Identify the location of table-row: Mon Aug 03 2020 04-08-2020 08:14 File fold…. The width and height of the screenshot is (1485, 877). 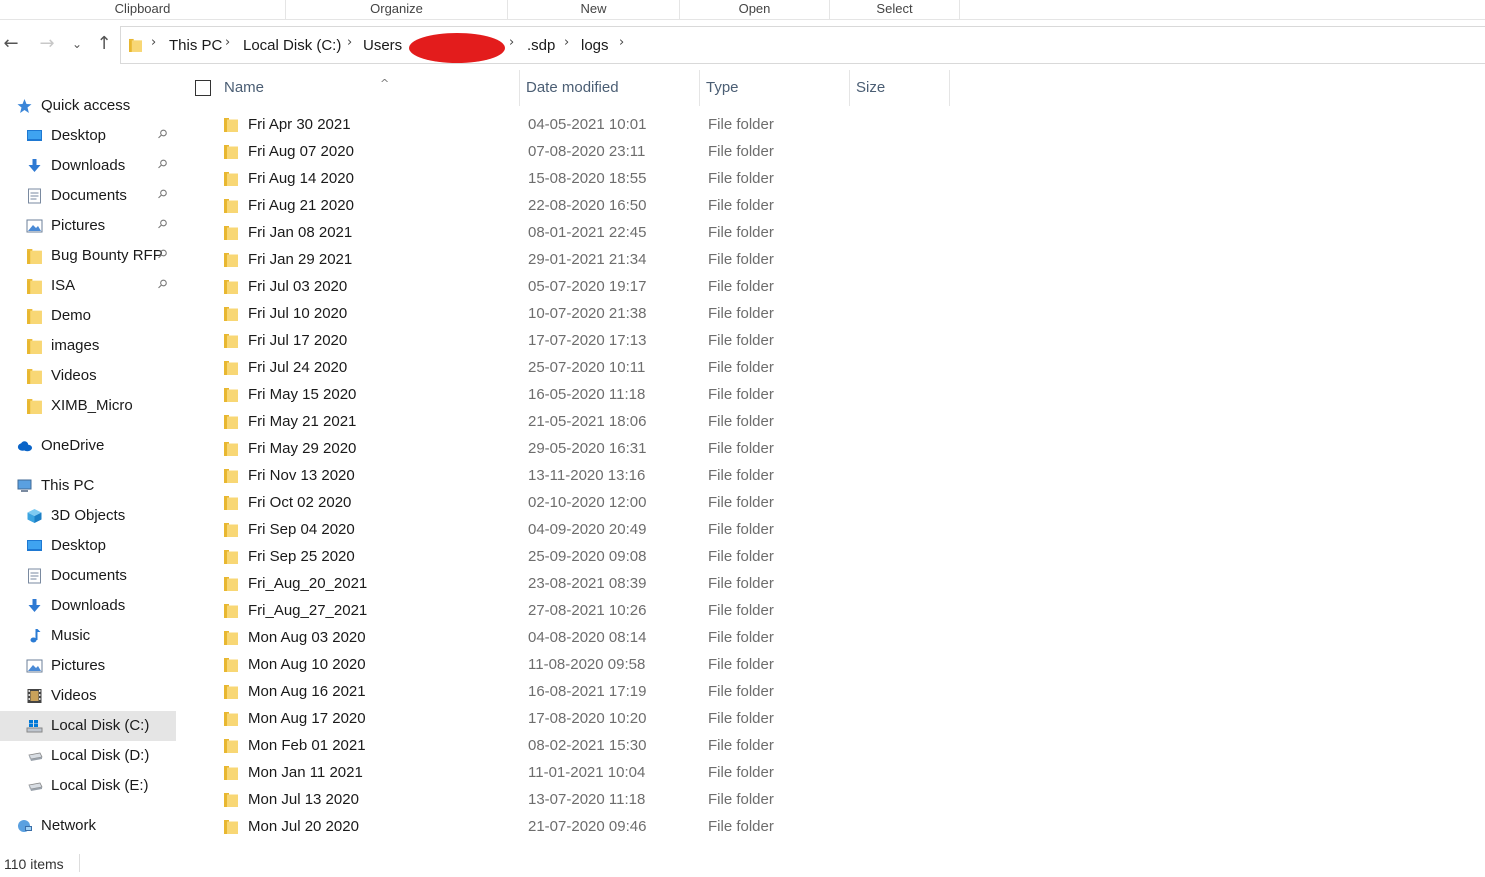
(571, 638).